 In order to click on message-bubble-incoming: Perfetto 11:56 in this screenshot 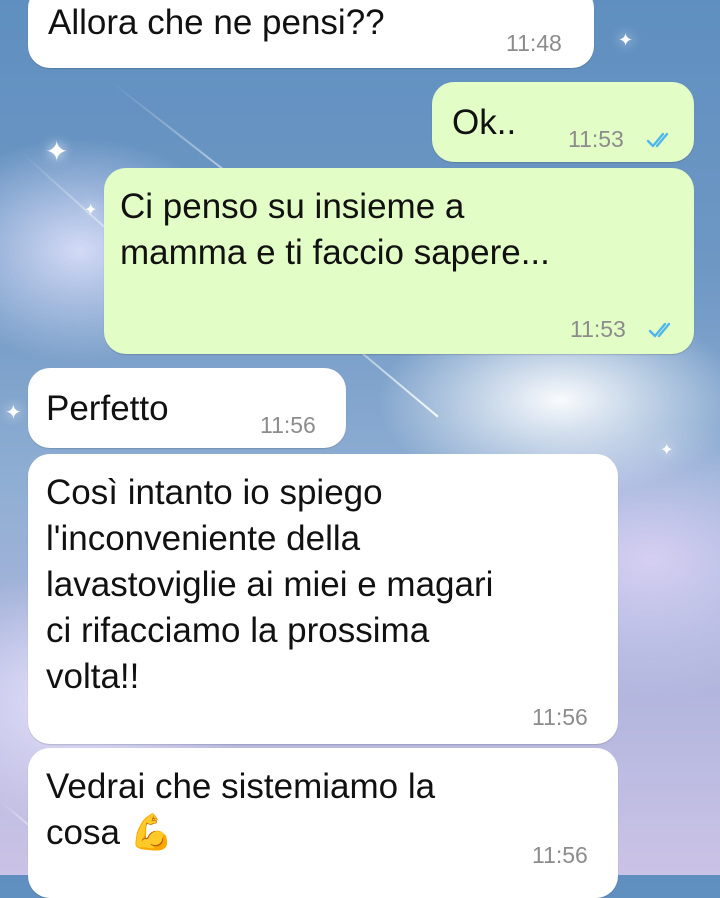, I will do `click(187, 408)`.